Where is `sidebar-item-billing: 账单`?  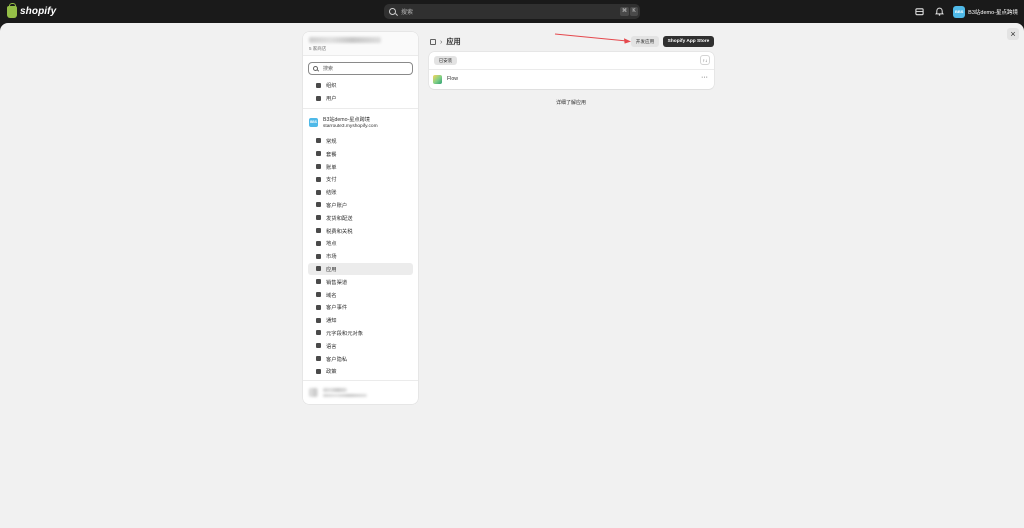
sidebar-item-billing: 账单 is located at coordinates (360, 166).